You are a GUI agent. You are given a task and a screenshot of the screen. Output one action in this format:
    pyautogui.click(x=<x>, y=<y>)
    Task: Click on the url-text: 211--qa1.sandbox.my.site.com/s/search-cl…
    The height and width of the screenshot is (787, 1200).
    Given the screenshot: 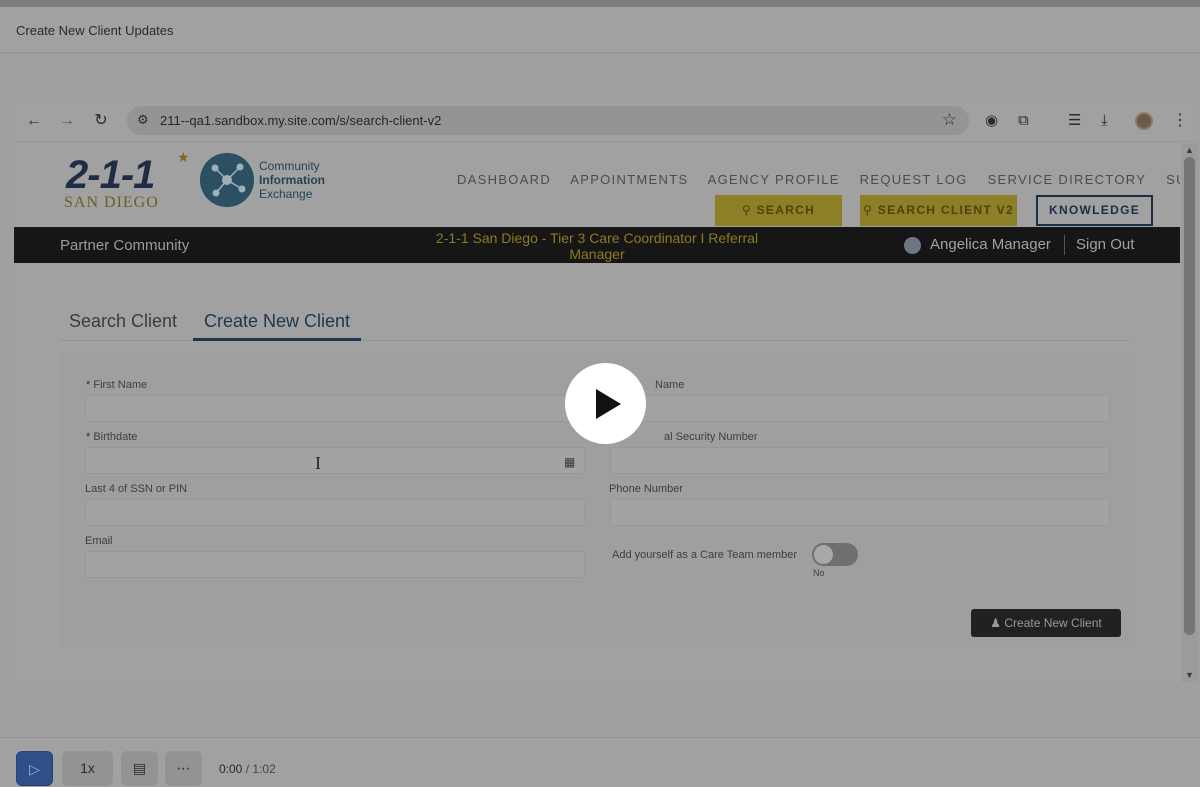 What is the action you would take?
    pyautogui.click(x=301, y=120)
    